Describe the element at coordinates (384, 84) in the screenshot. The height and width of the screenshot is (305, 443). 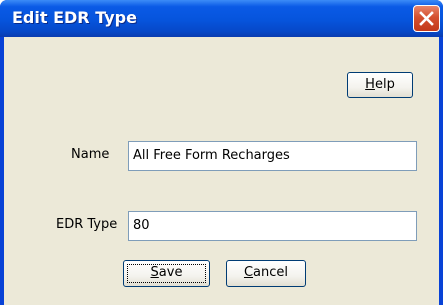
I see `help-button-label: elp` at that location.